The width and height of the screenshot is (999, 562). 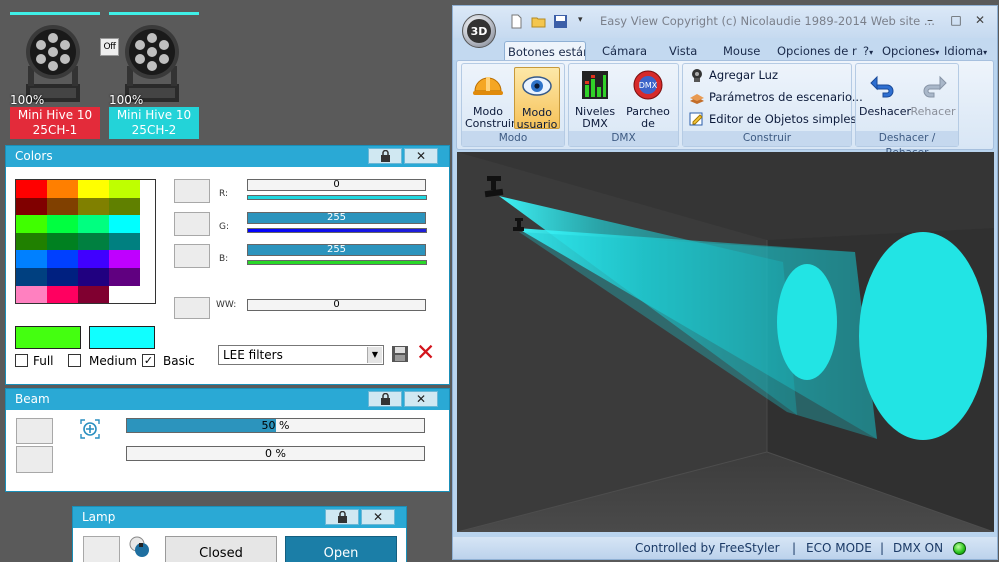 What do you see at coordinates (48, 337) in the screenshot?
I see `primary-color-swatch` at bounding box center [48, 337].